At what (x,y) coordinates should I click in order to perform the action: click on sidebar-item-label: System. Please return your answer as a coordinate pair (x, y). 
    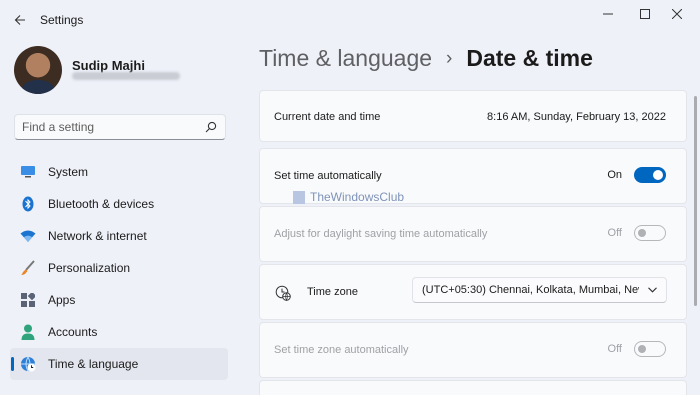
    Looking at the image, I should click on (68, 172).